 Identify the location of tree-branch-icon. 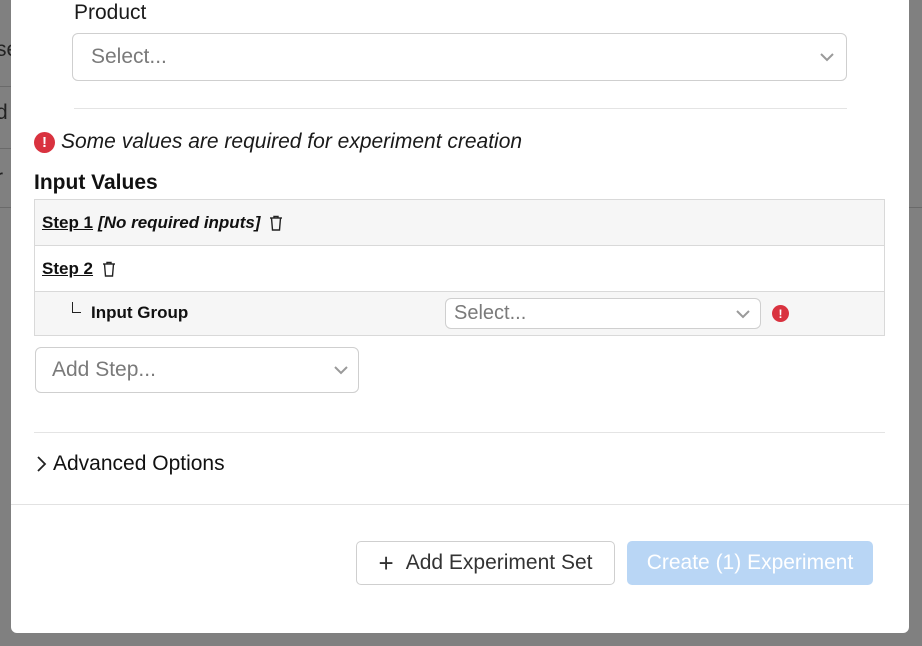
(76, 307).